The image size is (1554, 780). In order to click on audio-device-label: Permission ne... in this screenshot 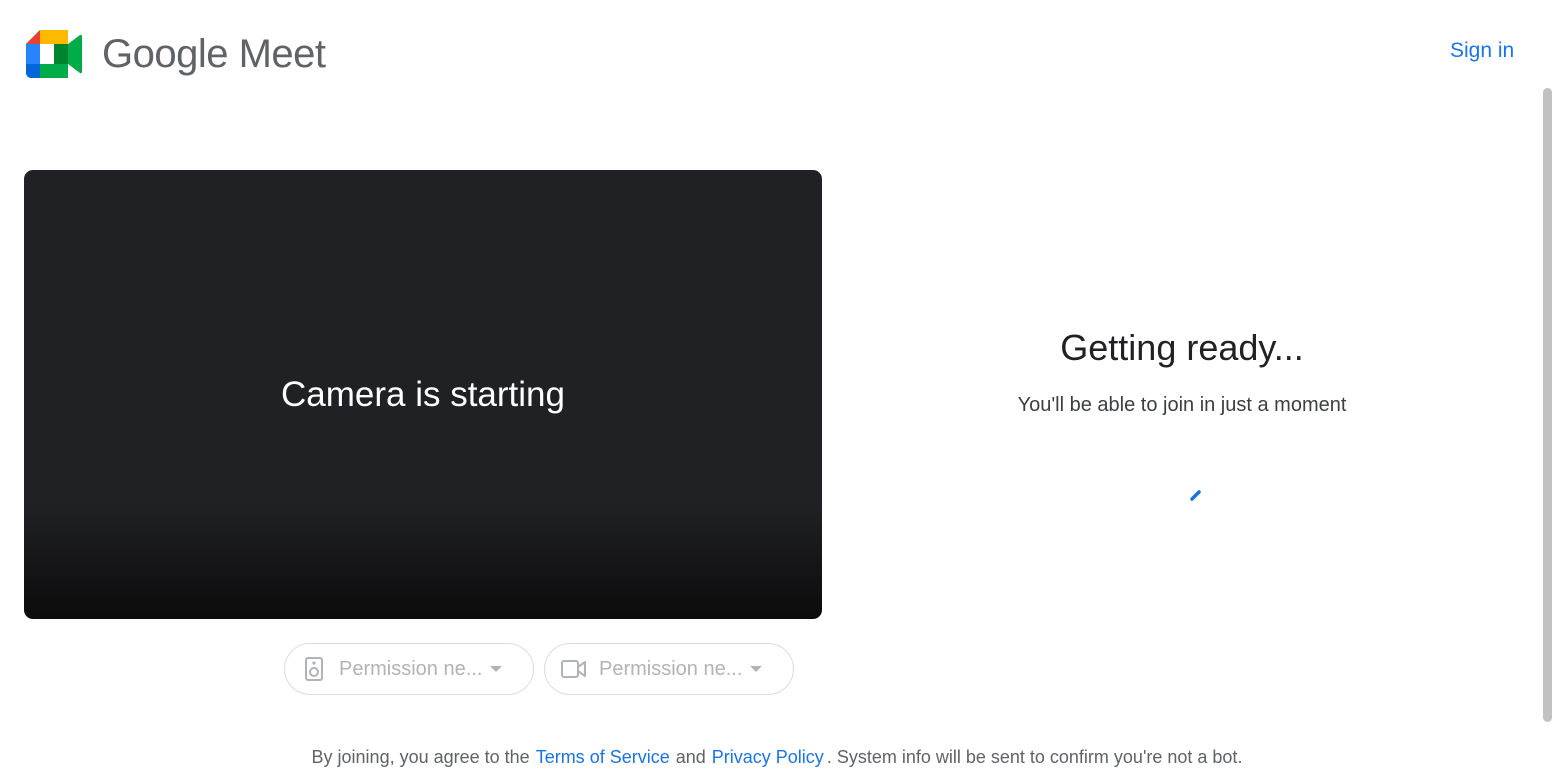, I will do `click(411, 668)`.